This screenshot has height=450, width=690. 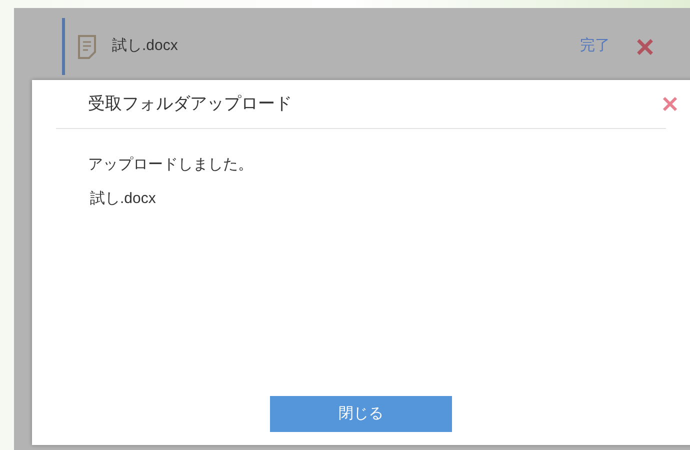 What do you see at coordinates (361, 414) in the screenshot?
I see `close-button: 閉じる` at bounding box center [361, 414].